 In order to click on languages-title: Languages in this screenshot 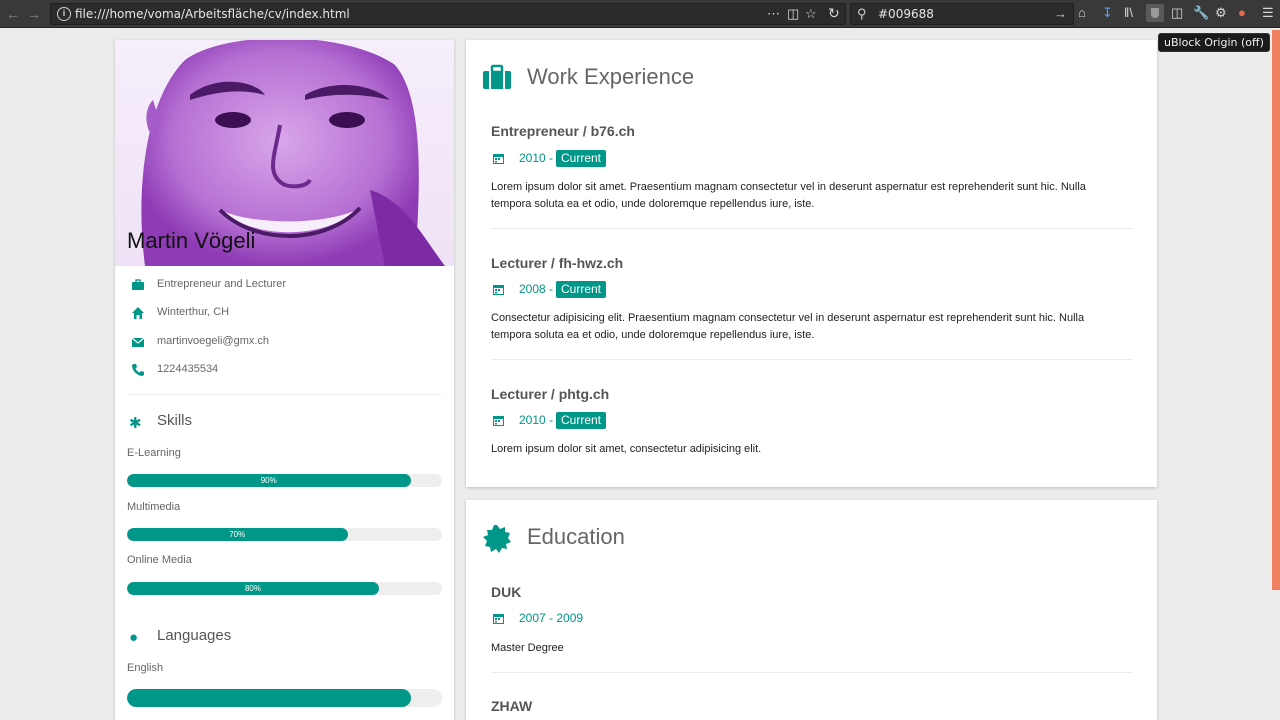, I will do `click(194, 635)`.